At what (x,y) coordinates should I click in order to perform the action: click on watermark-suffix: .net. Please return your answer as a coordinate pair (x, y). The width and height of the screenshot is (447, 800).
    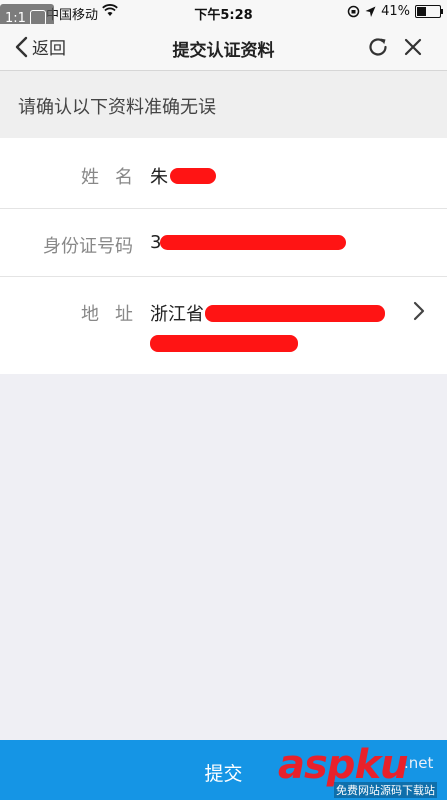
    Looking at the image, I should click on (419, 763).